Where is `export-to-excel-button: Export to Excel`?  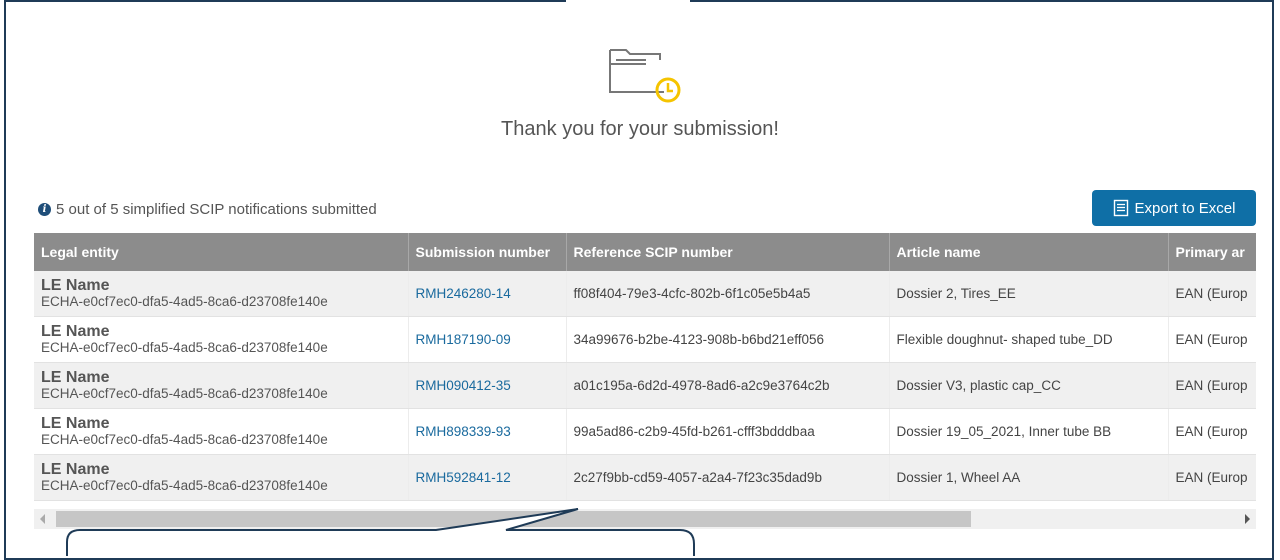 export-to-excel-button: Export to Excel is located at coordinates (1174, 208).